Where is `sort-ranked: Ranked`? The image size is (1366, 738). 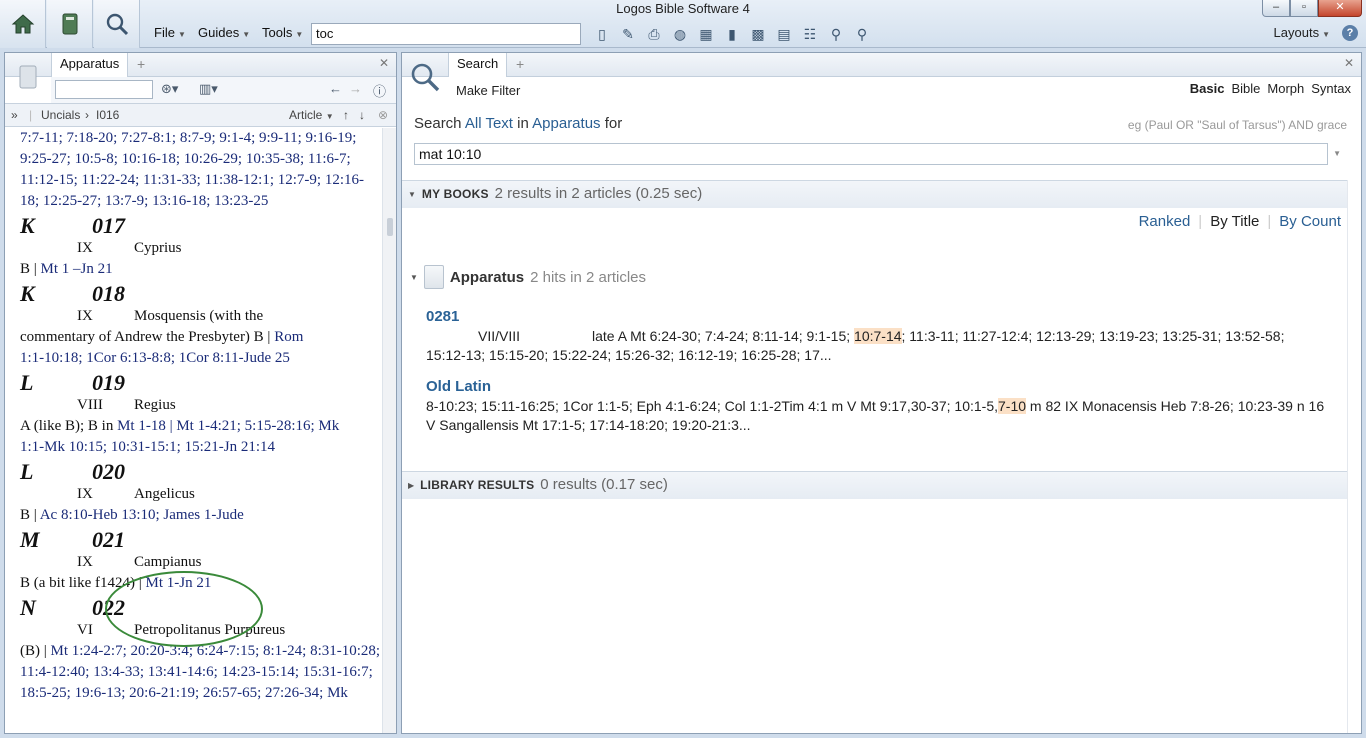
sort-ranked: Ranked is located at coordinates (1165, 221).